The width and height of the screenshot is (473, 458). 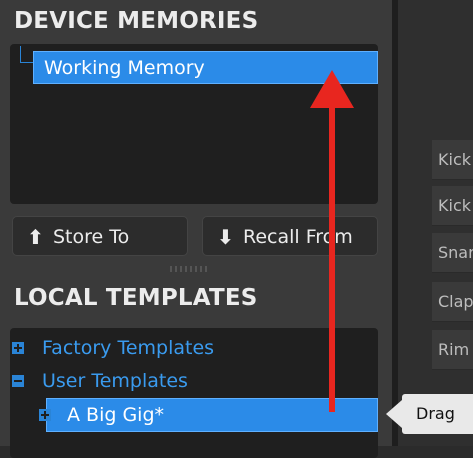 What do you see at coordinates (128, 348) in the screenshot?
I see `tree-item-label: Factory Templates` at bounding box center [128, 348].